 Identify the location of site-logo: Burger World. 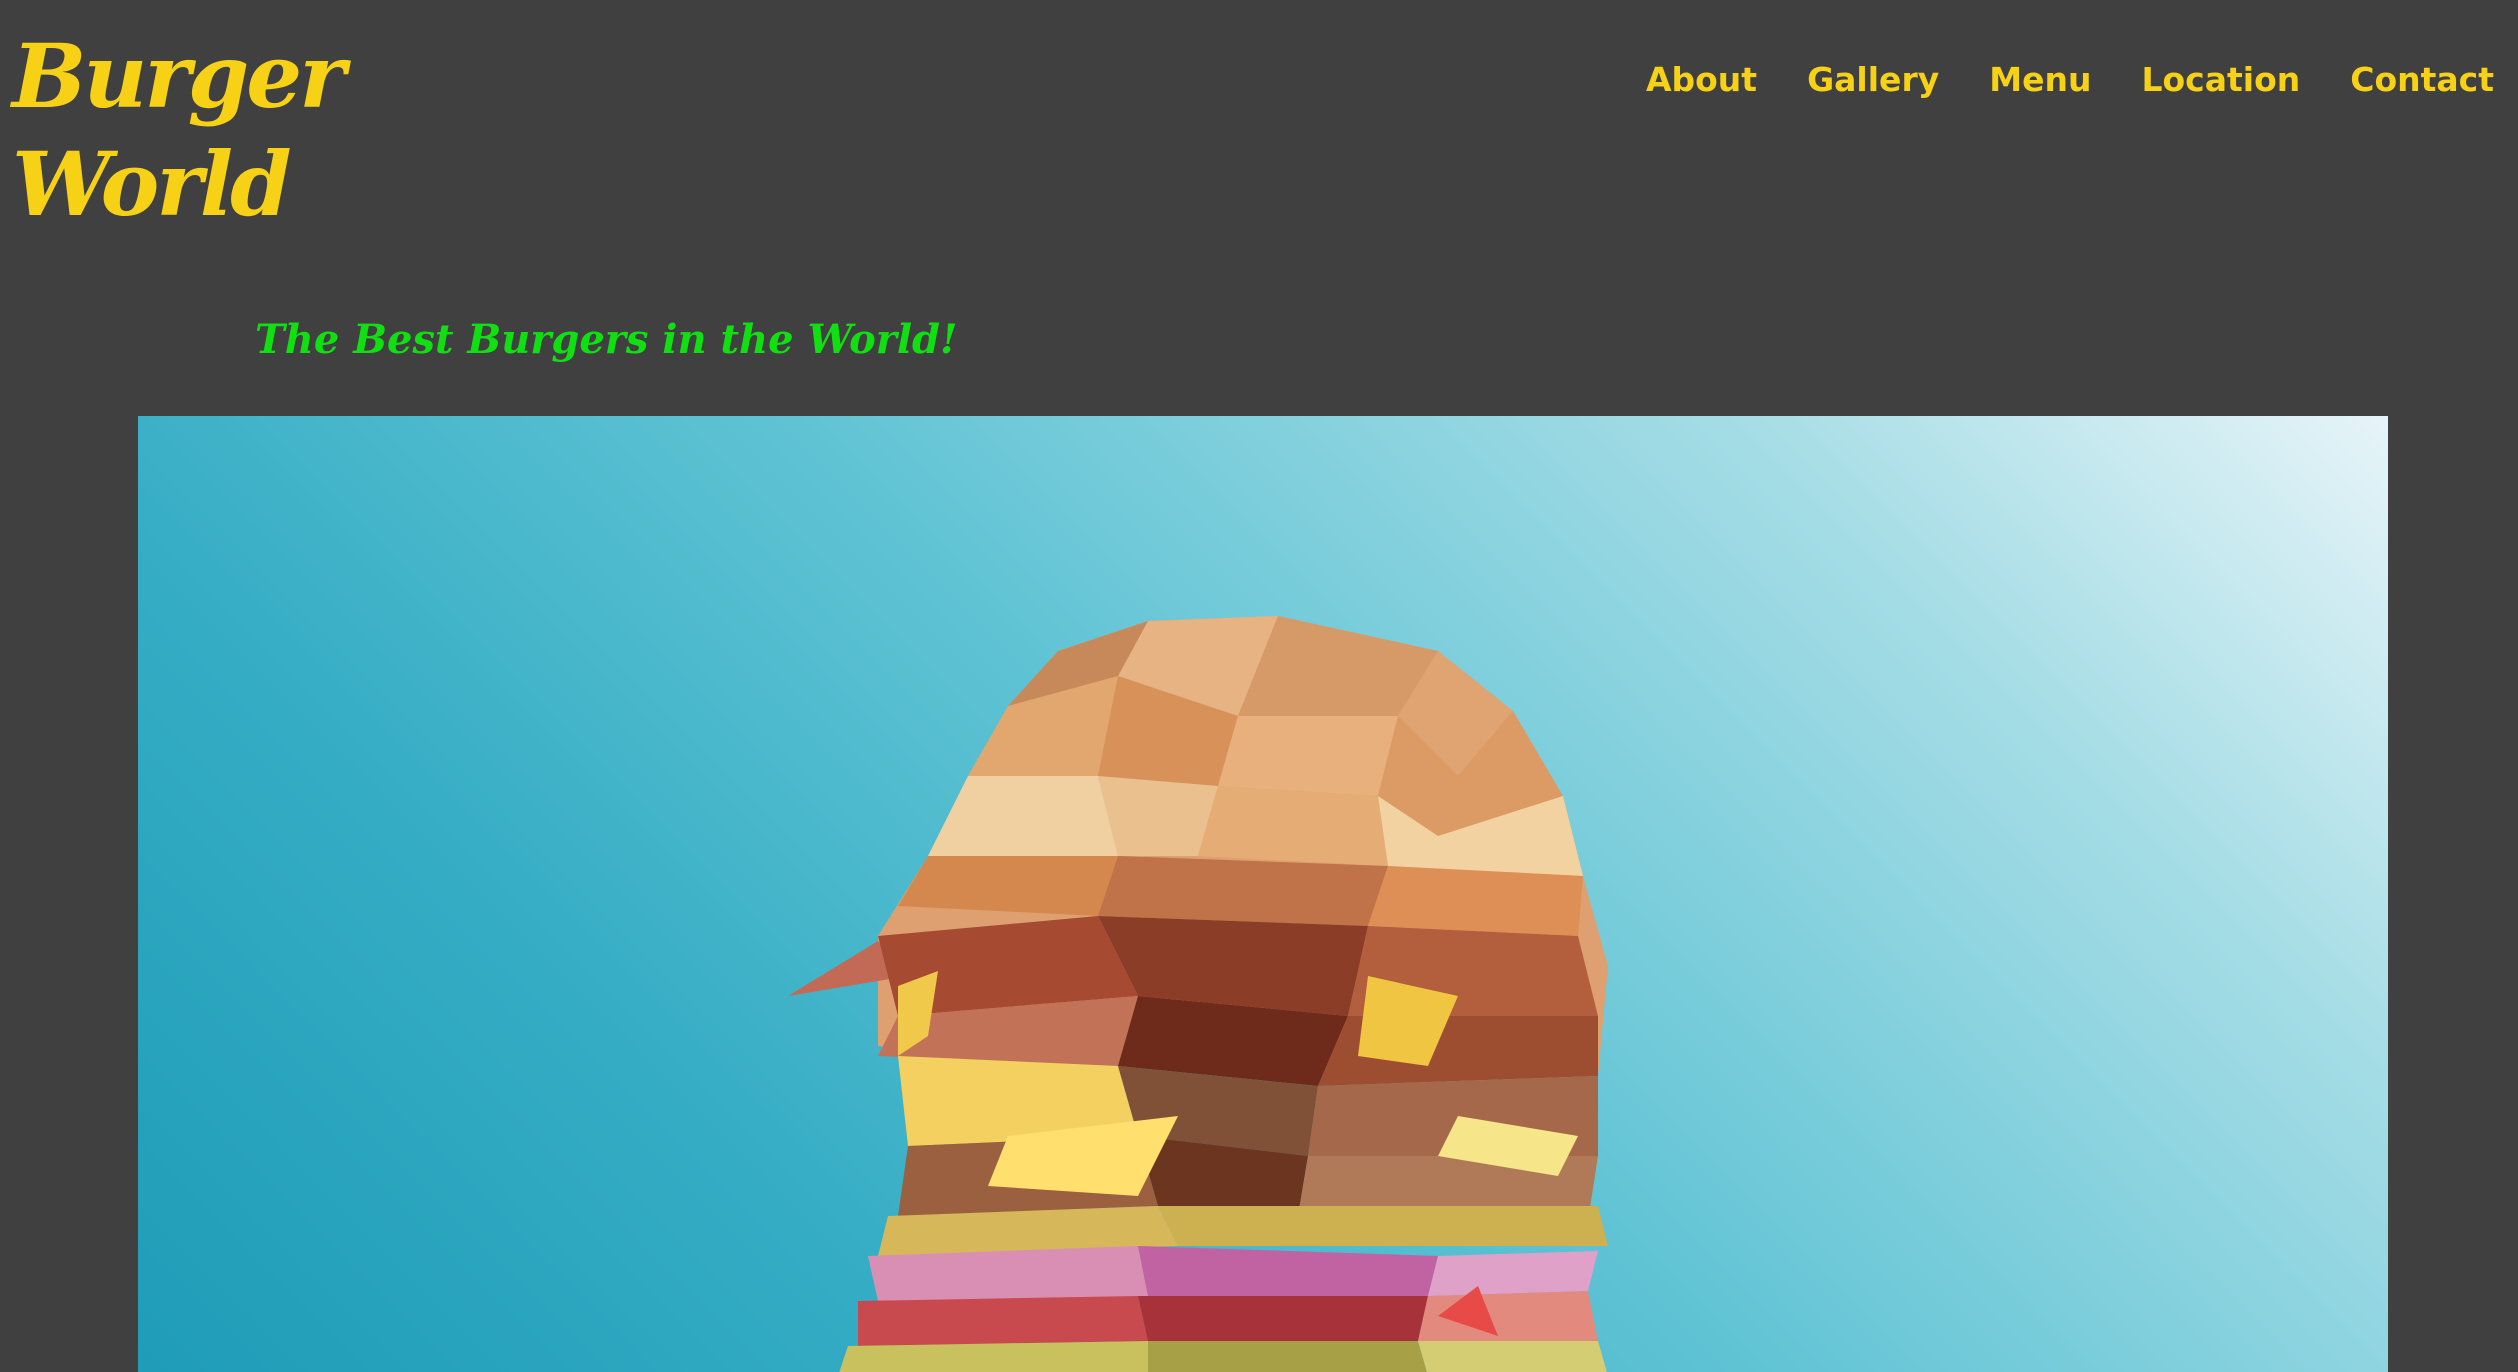
(179, 130).